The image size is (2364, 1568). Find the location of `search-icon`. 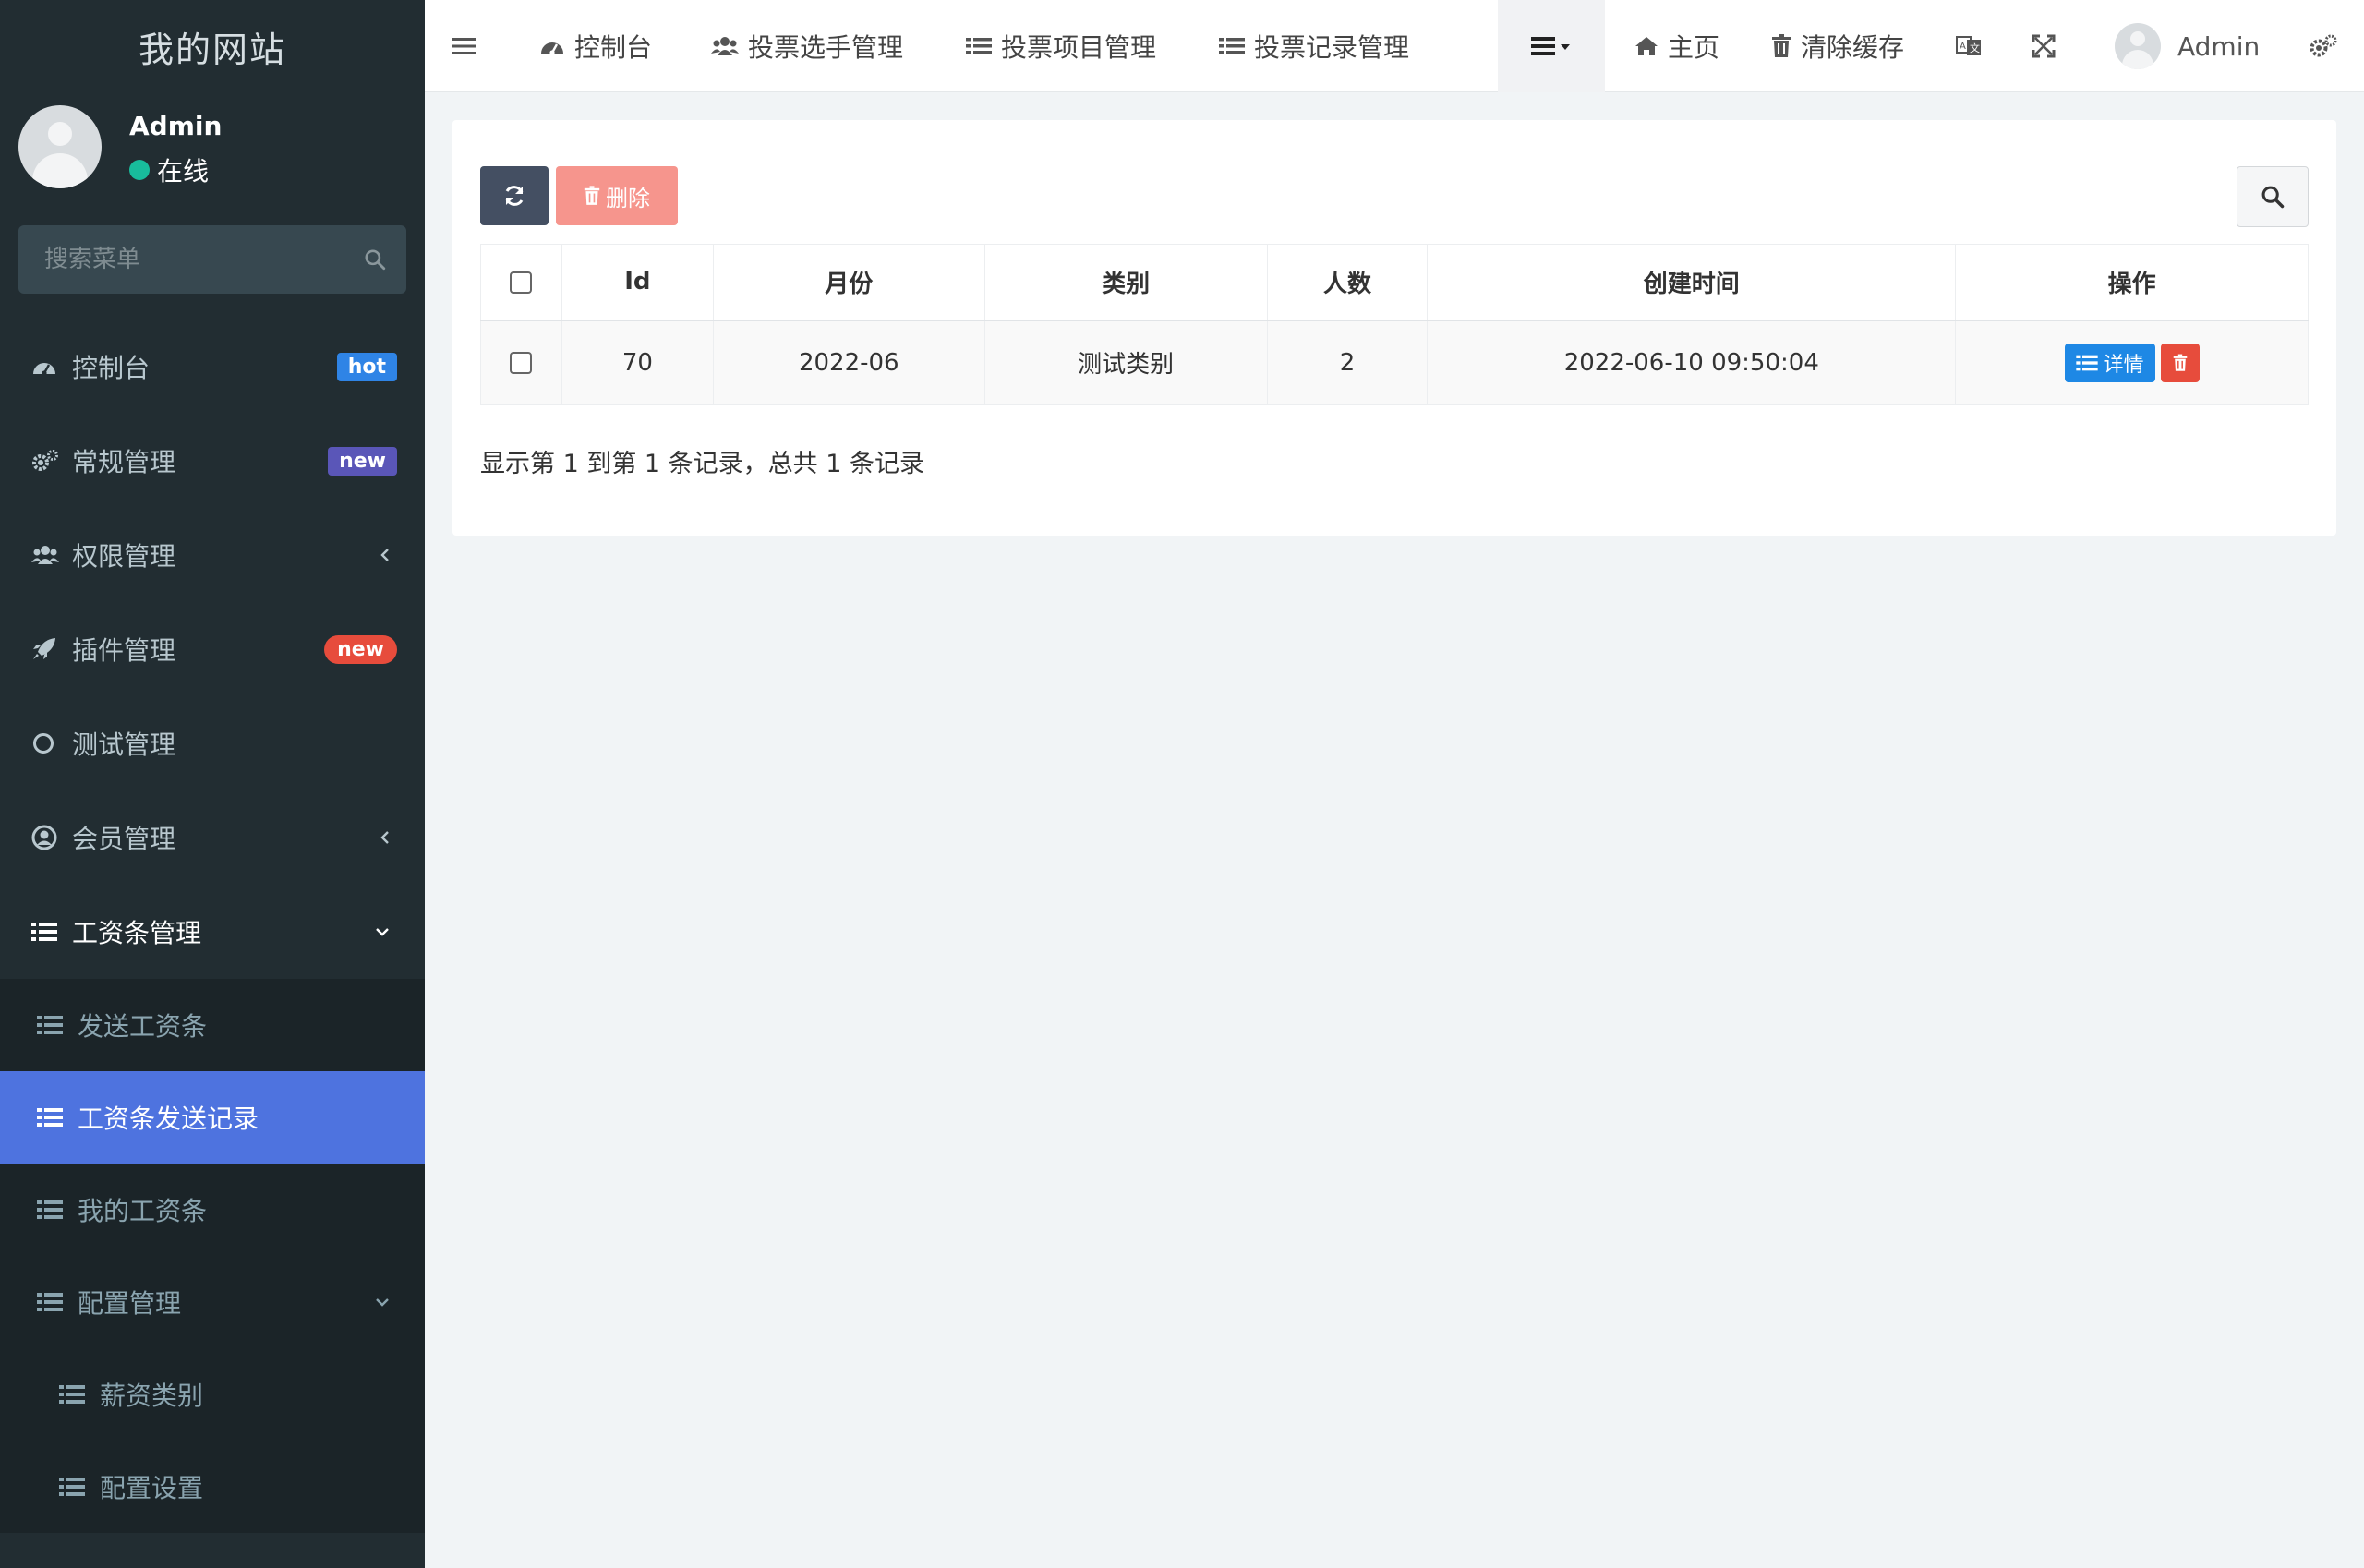

search-icon is located at coordinates (375, 259).